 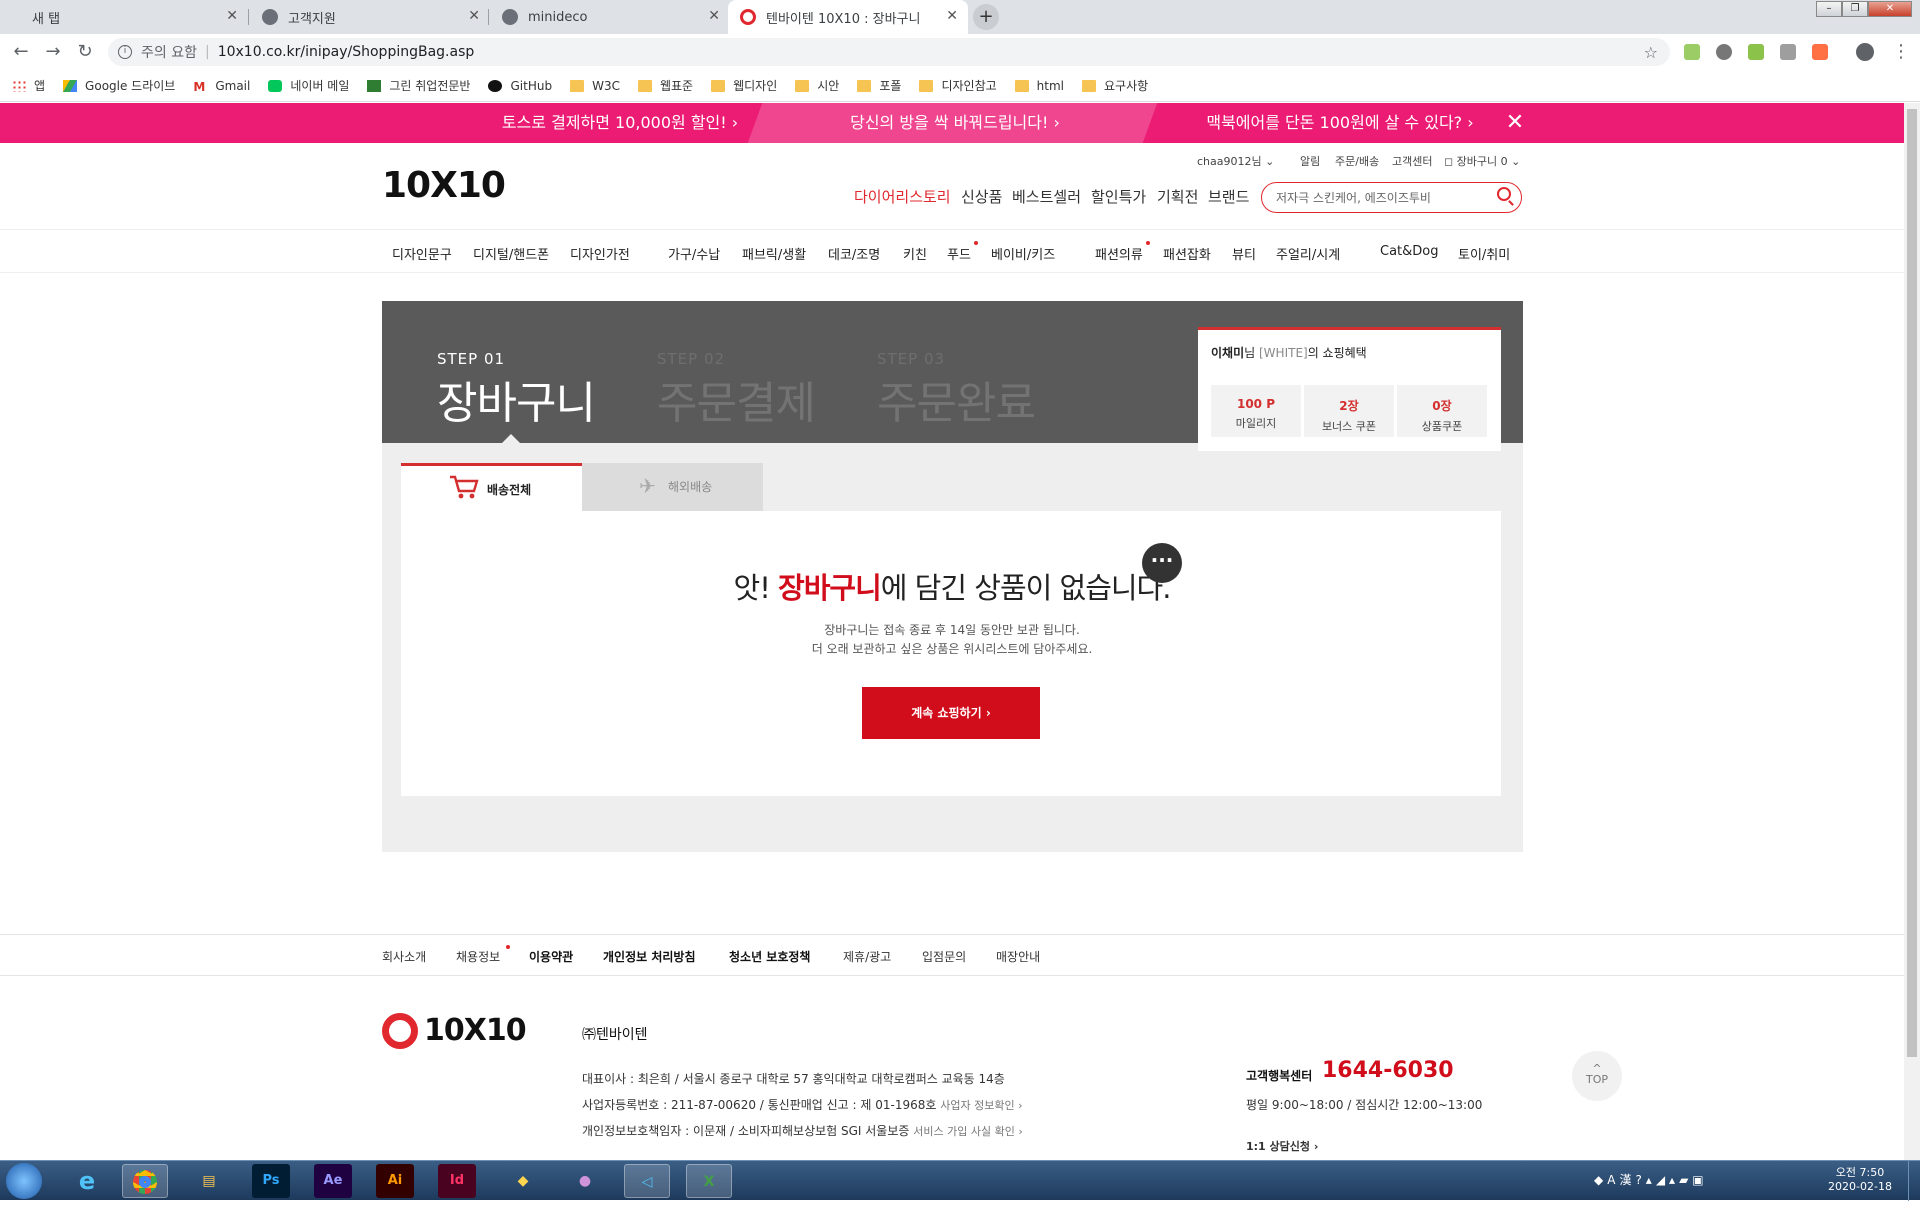 I want to click on bookmark-gmail: M Gmail, so click(x=221, y=86).